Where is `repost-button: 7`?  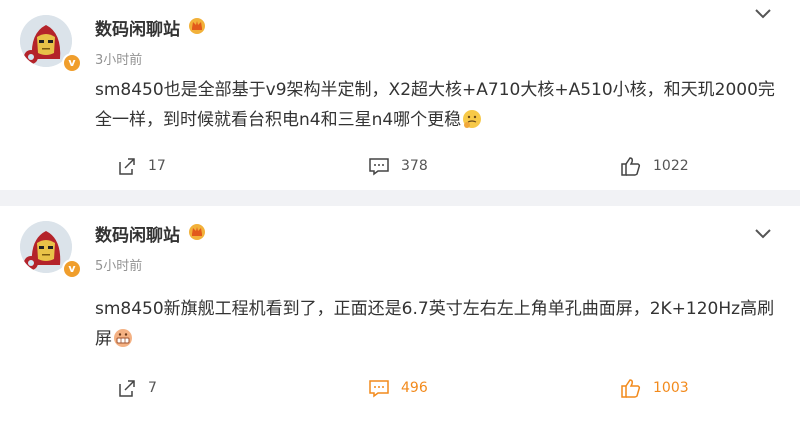
repost-button: 7 is located at coordinates (137, 388).